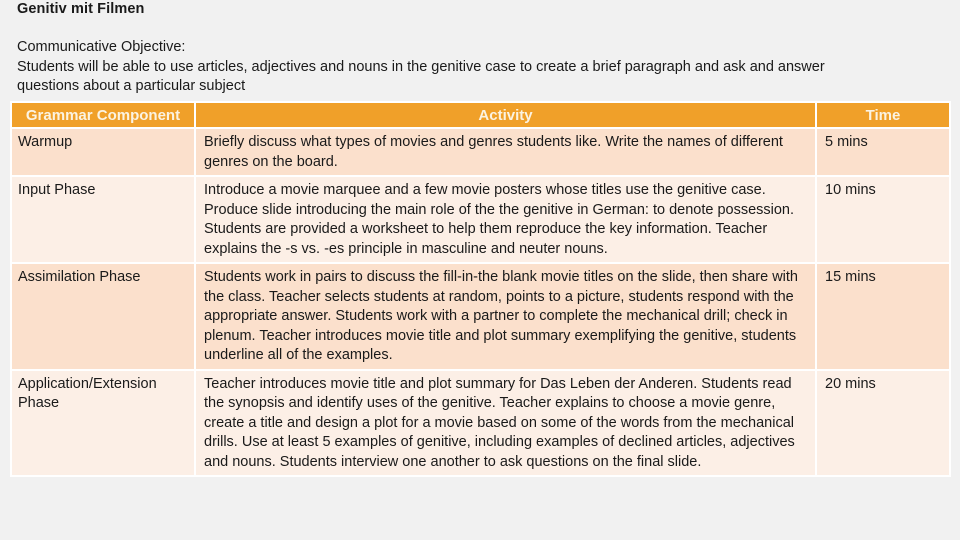  Describe the element at coordinates (103, 422) in the screenshot. I see `cell-component: Application/Extension Phase` at that location.